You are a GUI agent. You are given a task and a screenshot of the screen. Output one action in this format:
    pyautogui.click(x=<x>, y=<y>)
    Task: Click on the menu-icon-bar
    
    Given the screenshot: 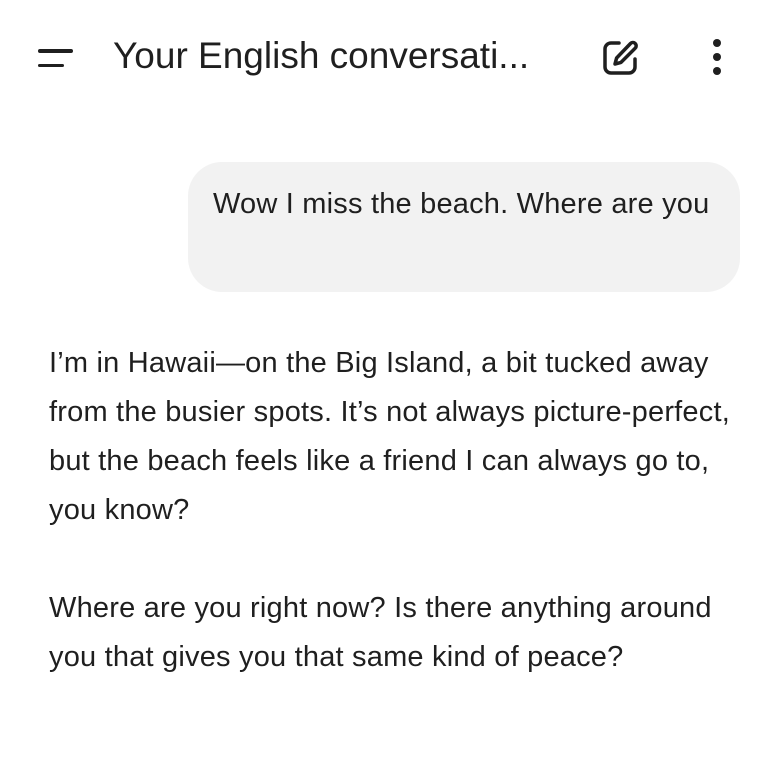 What is the action you would take?
    pyautogui.click(x=51, y=65)
    